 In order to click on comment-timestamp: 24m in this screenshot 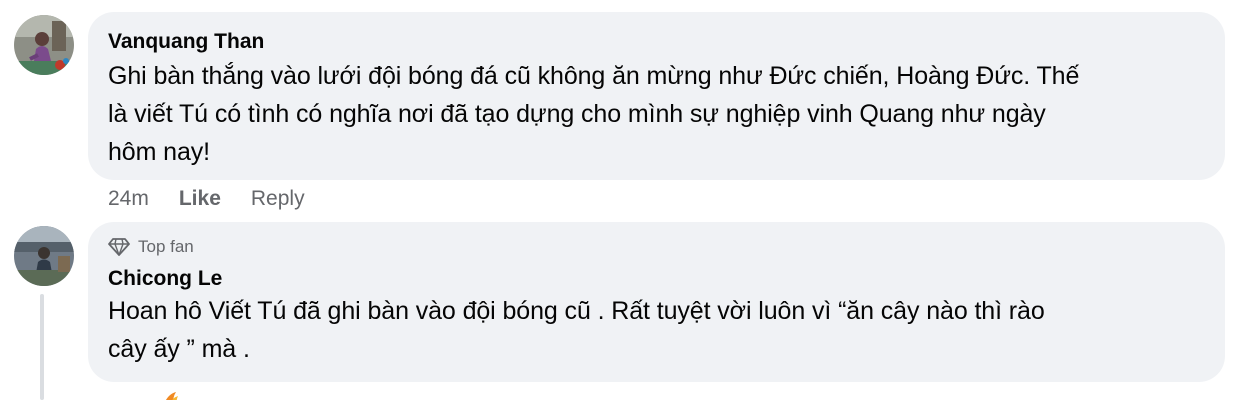, I will do `click(128, 199)`.